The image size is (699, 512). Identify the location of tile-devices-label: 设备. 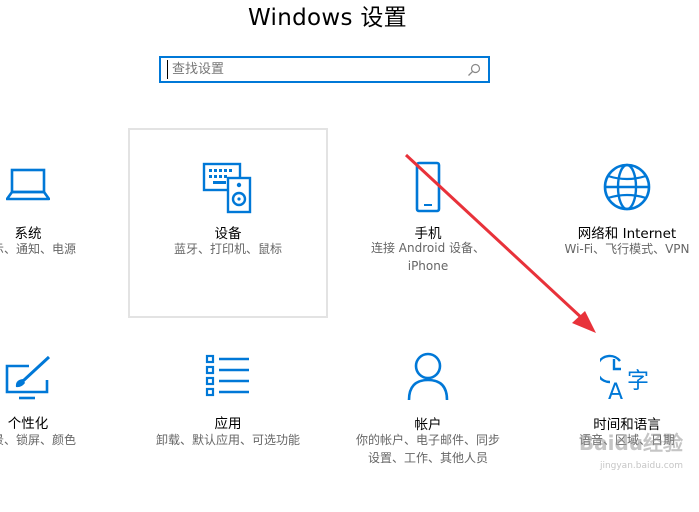
(228, 234).